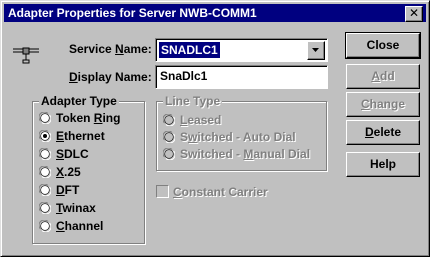  Describe the element at coordinates (26, 55) in the screenshot. I see `network-adapter-icon` at that location.